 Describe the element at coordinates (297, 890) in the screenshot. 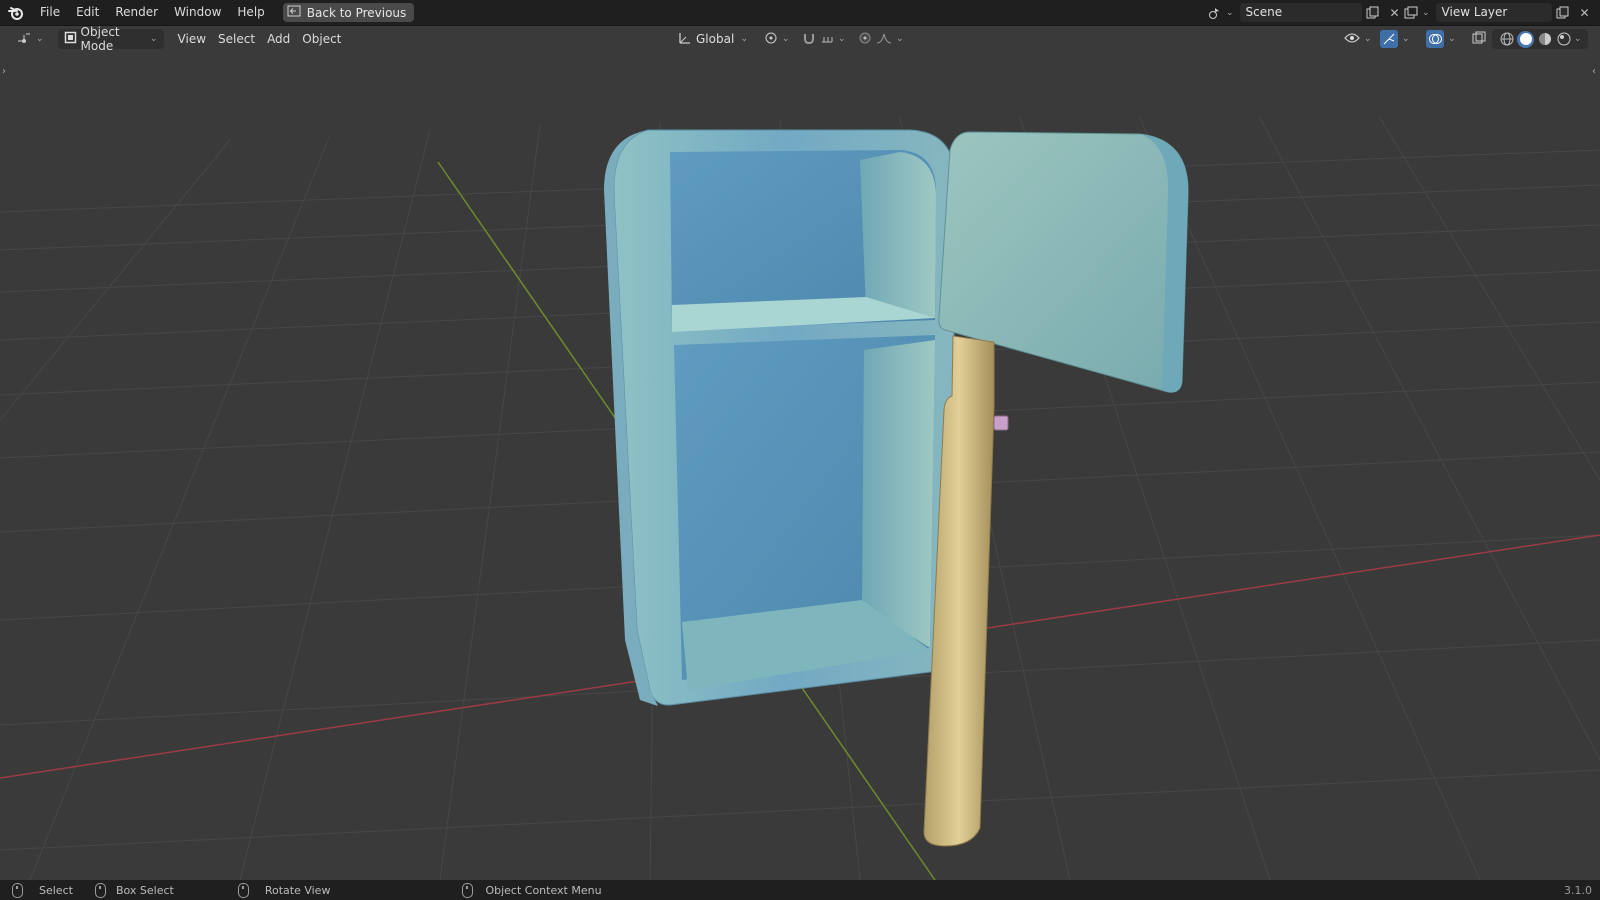

I see `status-rotate-view-label: Rotate View` at that location.